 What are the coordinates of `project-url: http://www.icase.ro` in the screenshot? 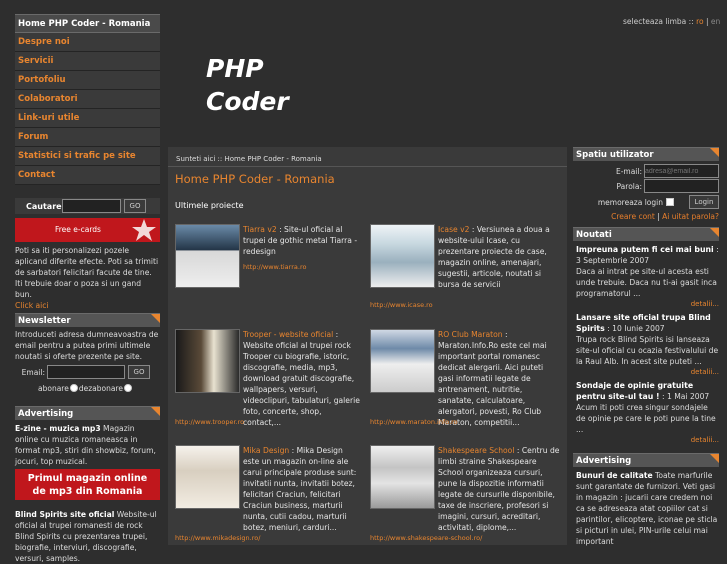 It's located at (401, 305).